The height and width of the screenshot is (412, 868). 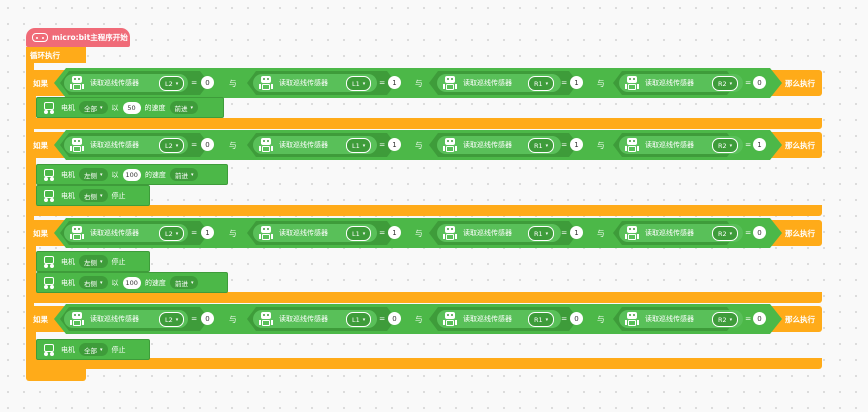 I want to click on loop-bottom, so click(x=56, y=375).